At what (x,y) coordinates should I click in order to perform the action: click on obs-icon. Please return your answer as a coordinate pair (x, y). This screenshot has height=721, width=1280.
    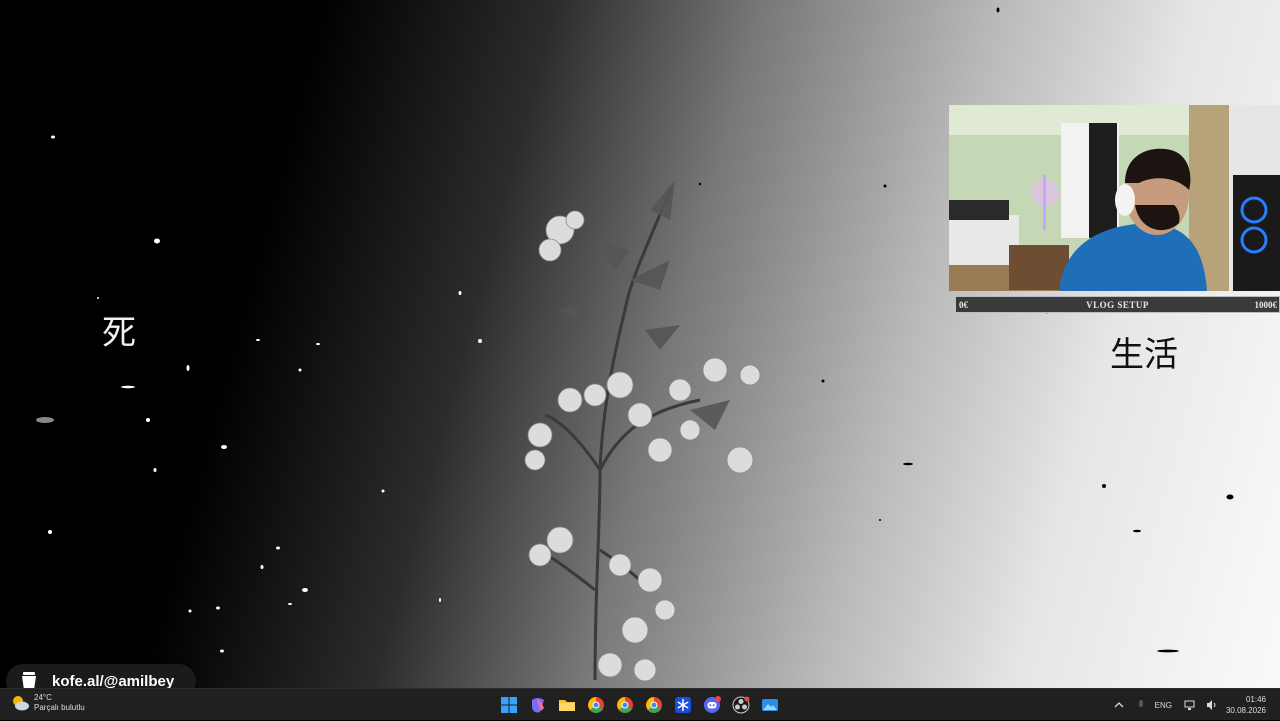
    Looking at the image, I should click on (741, 705).